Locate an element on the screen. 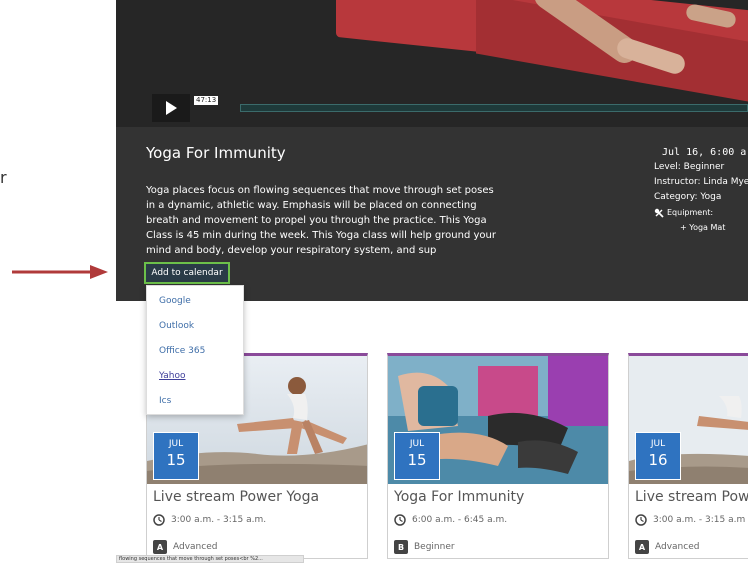 The width and height of the screenshot is (748, 563). event-card-time-row: 3:00 a.m. - 3:15 a.m. is located at coordinates (209, 520).